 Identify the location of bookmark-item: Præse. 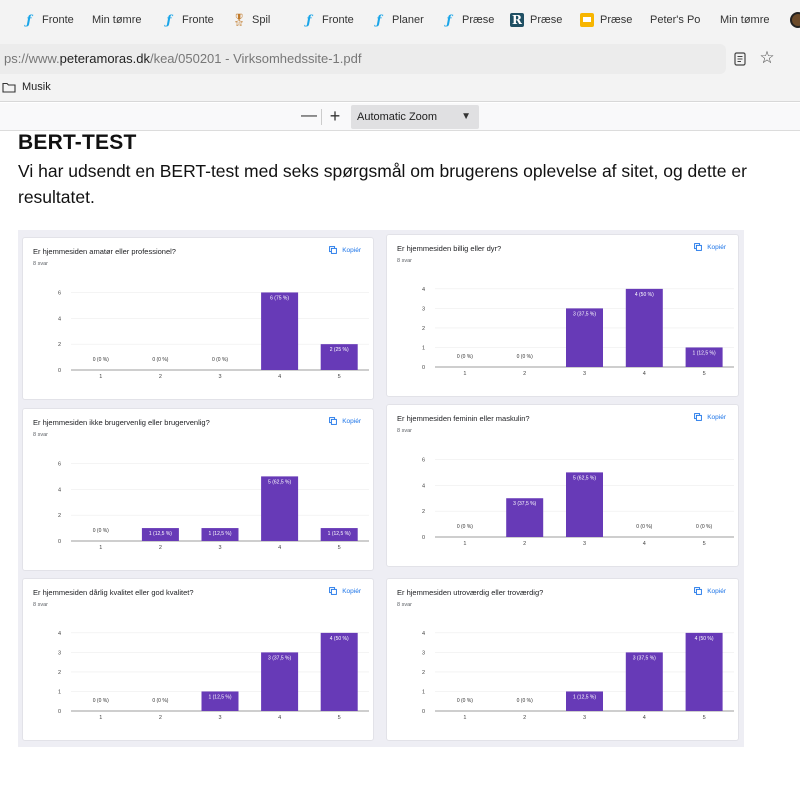
(610, 20).